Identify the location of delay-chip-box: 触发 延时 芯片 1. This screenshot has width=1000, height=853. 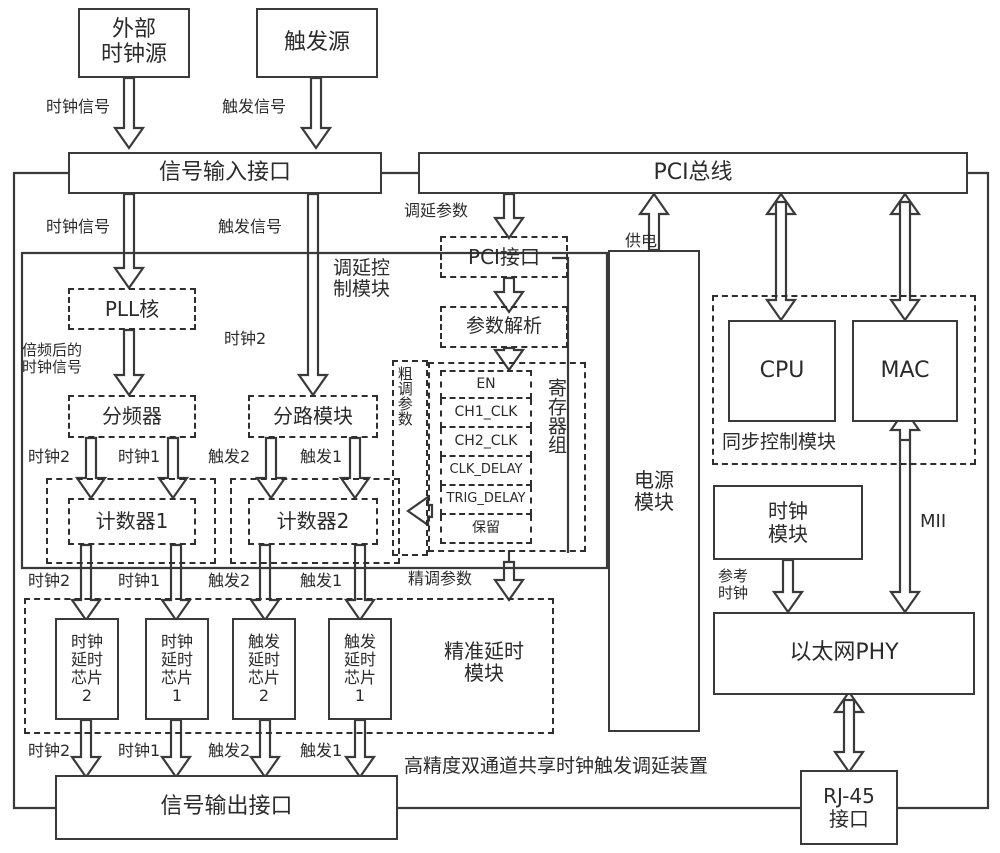
(360, 669).